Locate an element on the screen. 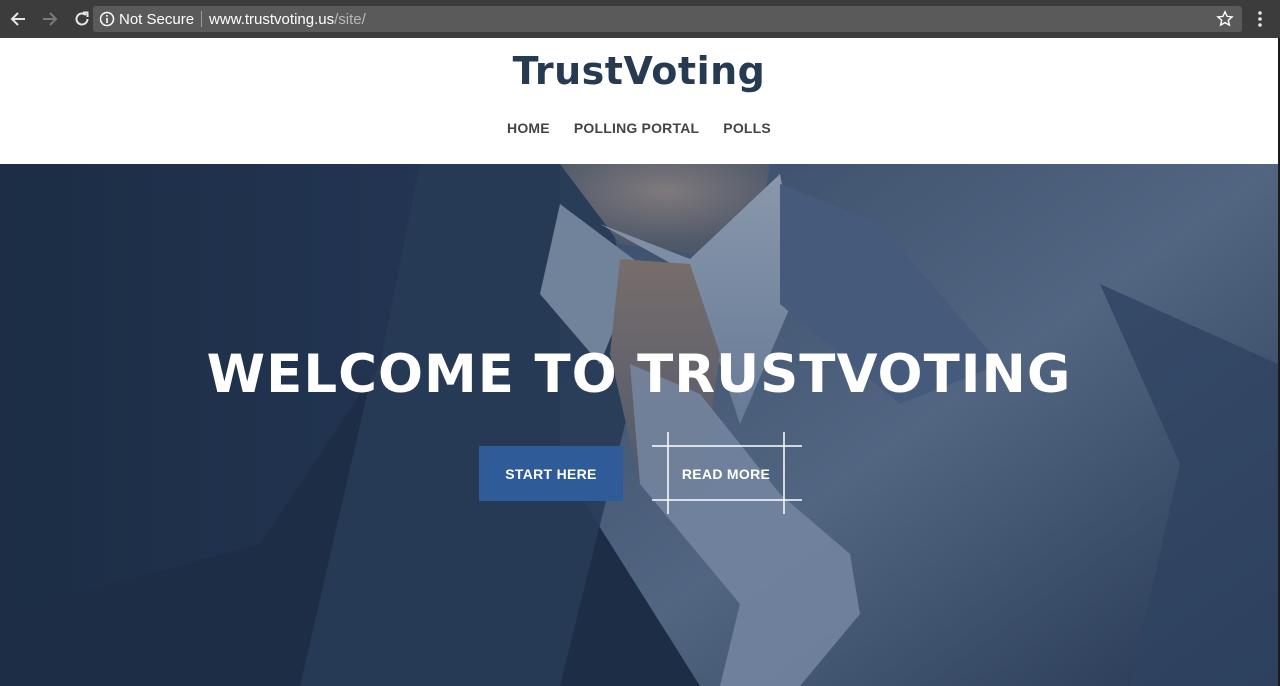 This screenshot has height=686, width=1280. main-nav: HOME POLLING PORTAL POLLS is located at coordinates (639, 128).